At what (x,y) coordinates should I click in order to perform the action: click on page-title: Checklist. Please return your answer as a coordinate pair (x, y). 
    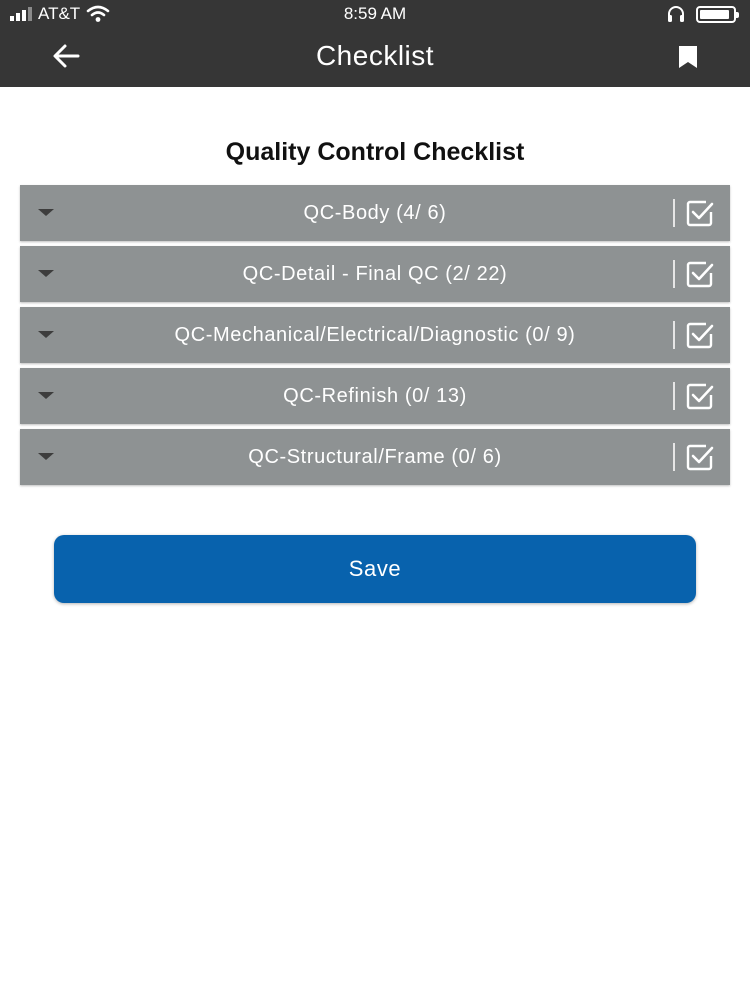
    Looking at the image, I should click on (375, 55).